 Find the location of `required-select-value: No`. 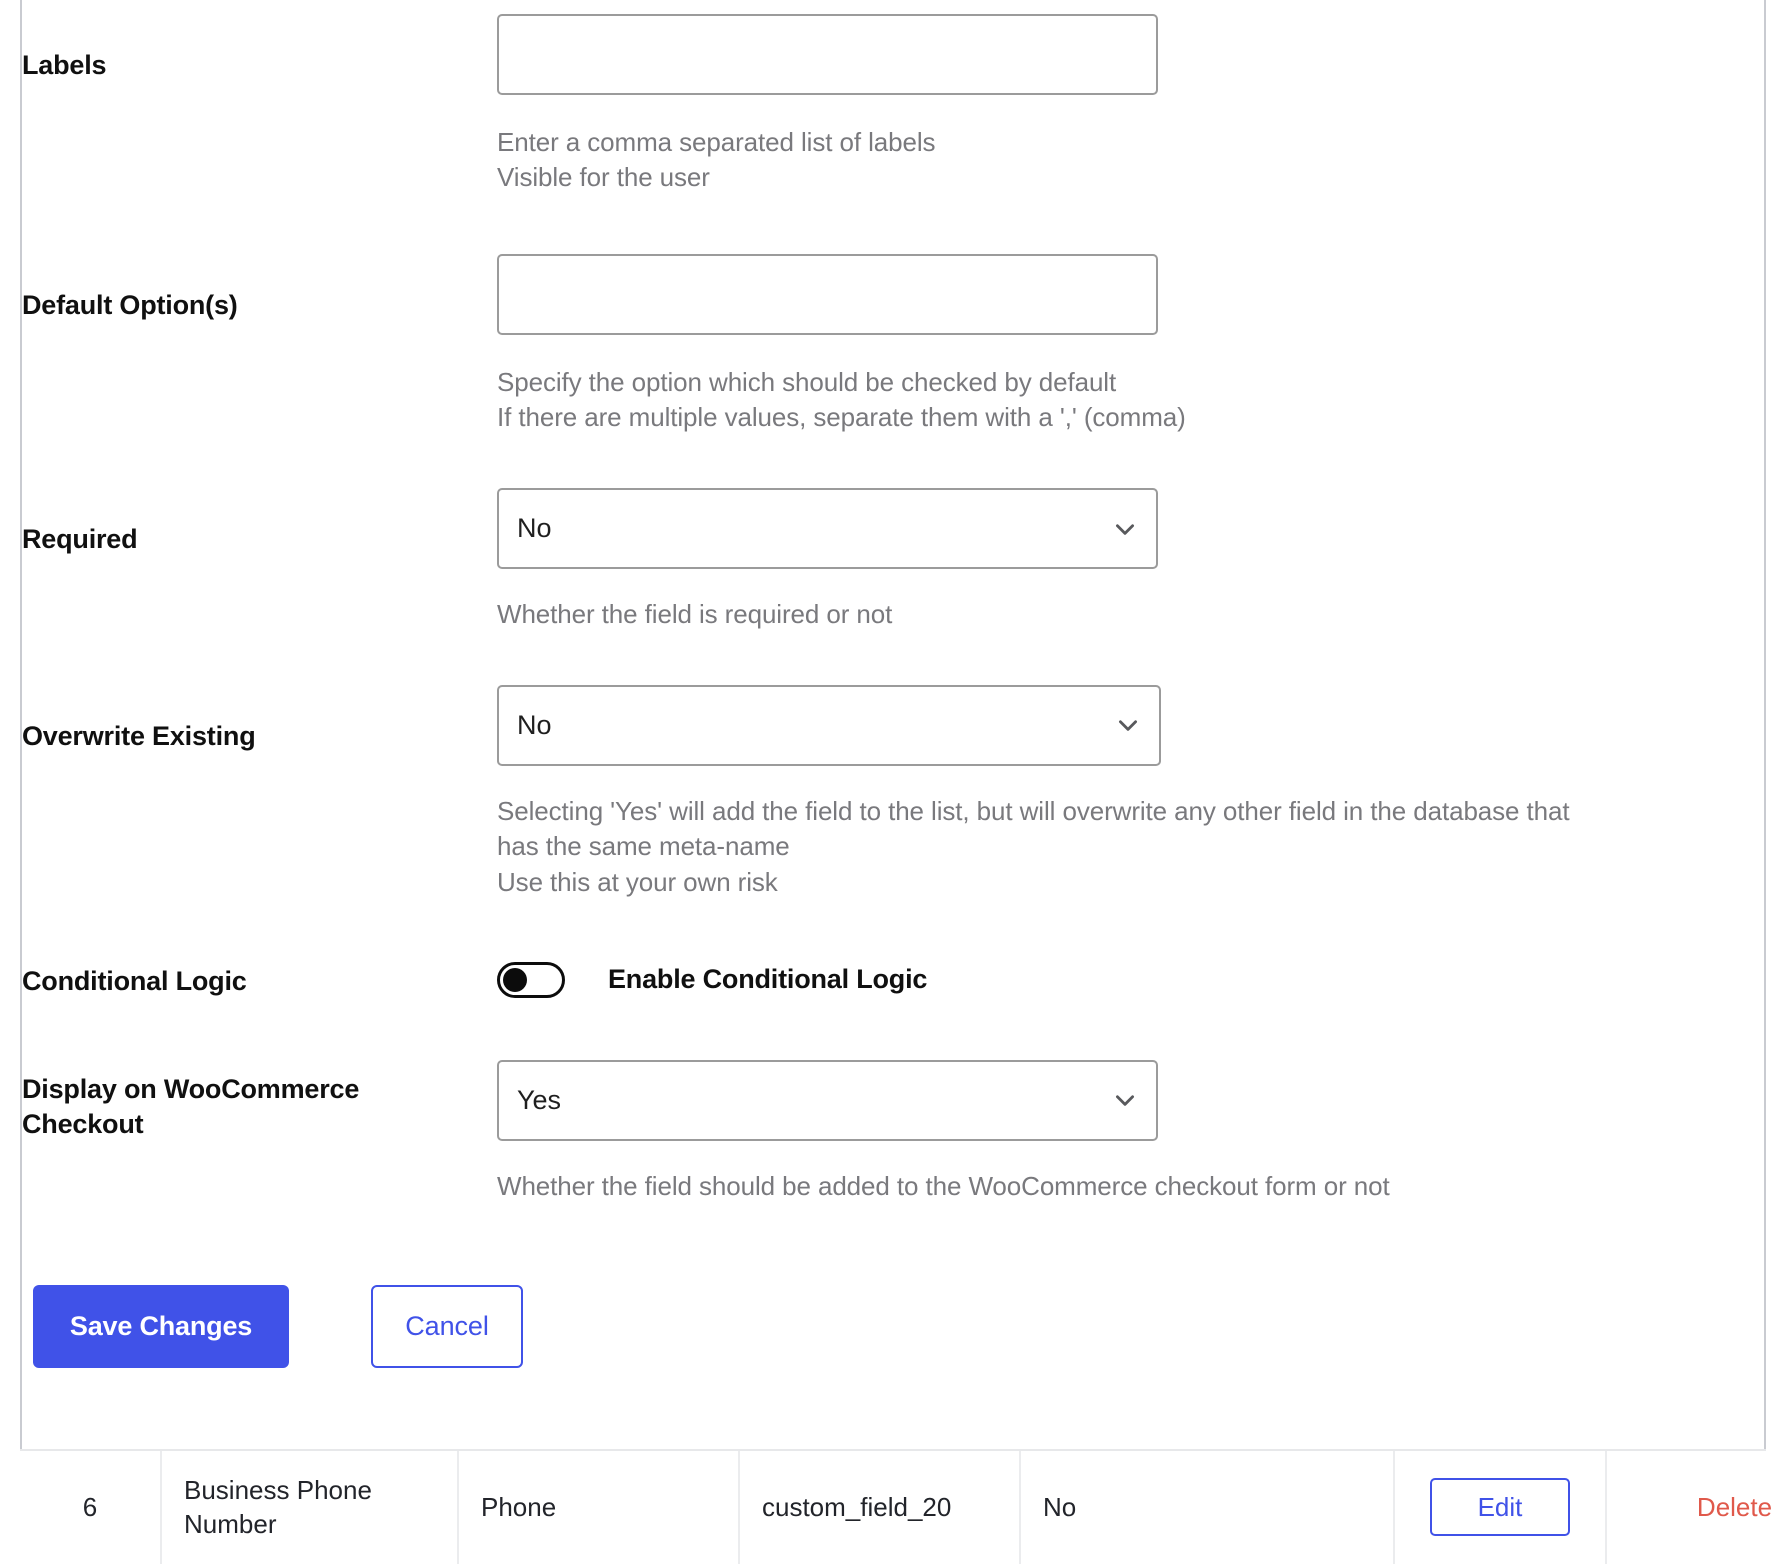

required-select-value: No is located at coordinates (827, 529).